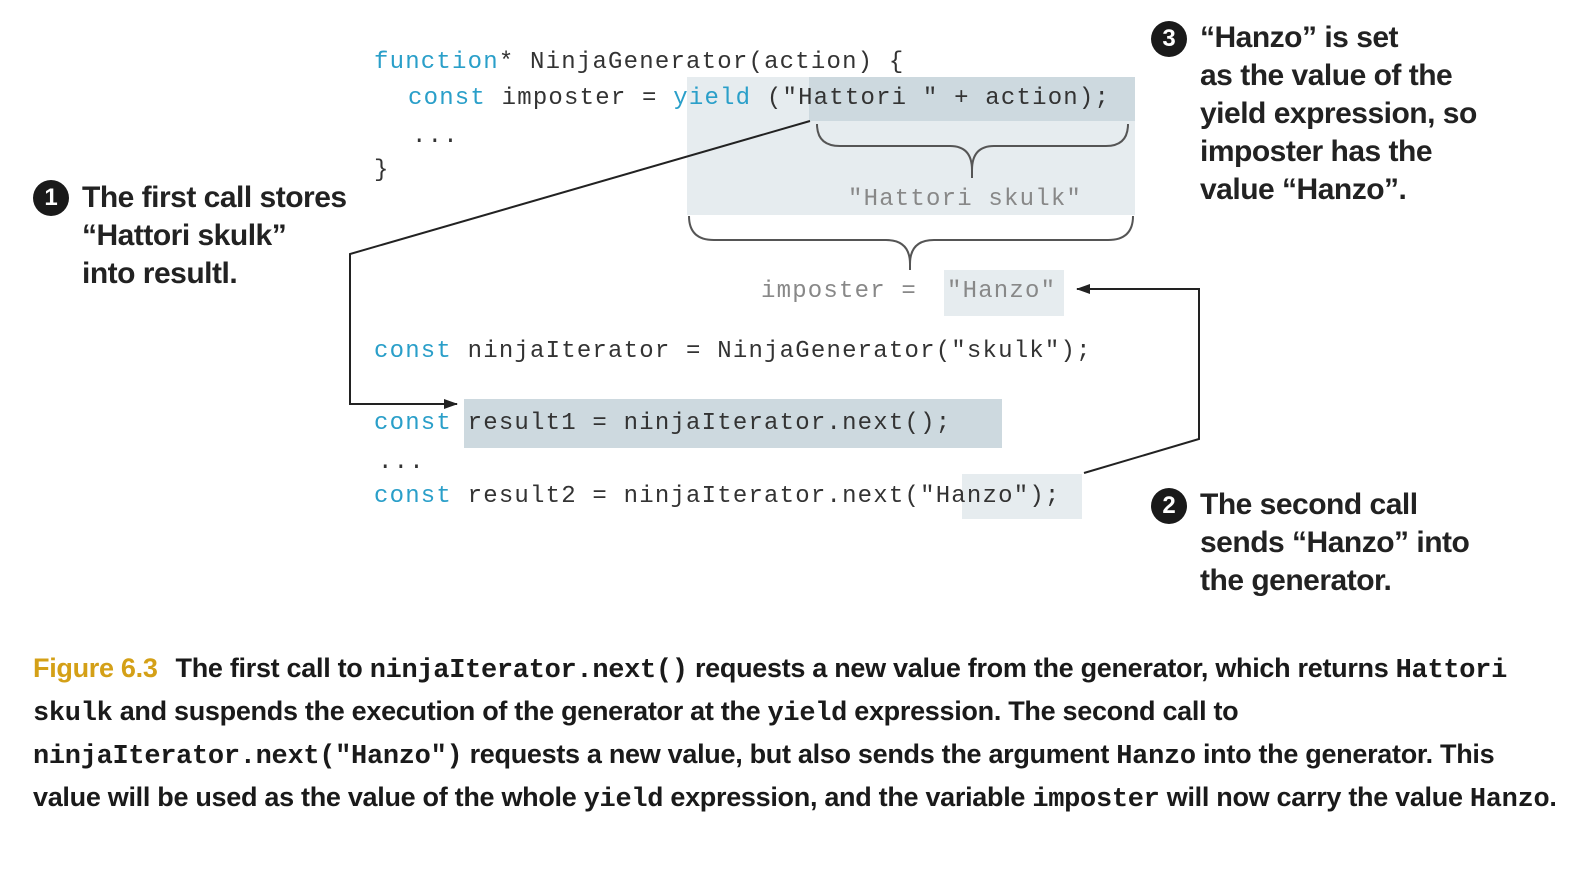 The image size is (1583, 875). I want to click on caption-code-1: ninjaIterator.next(), so click(528, 671).